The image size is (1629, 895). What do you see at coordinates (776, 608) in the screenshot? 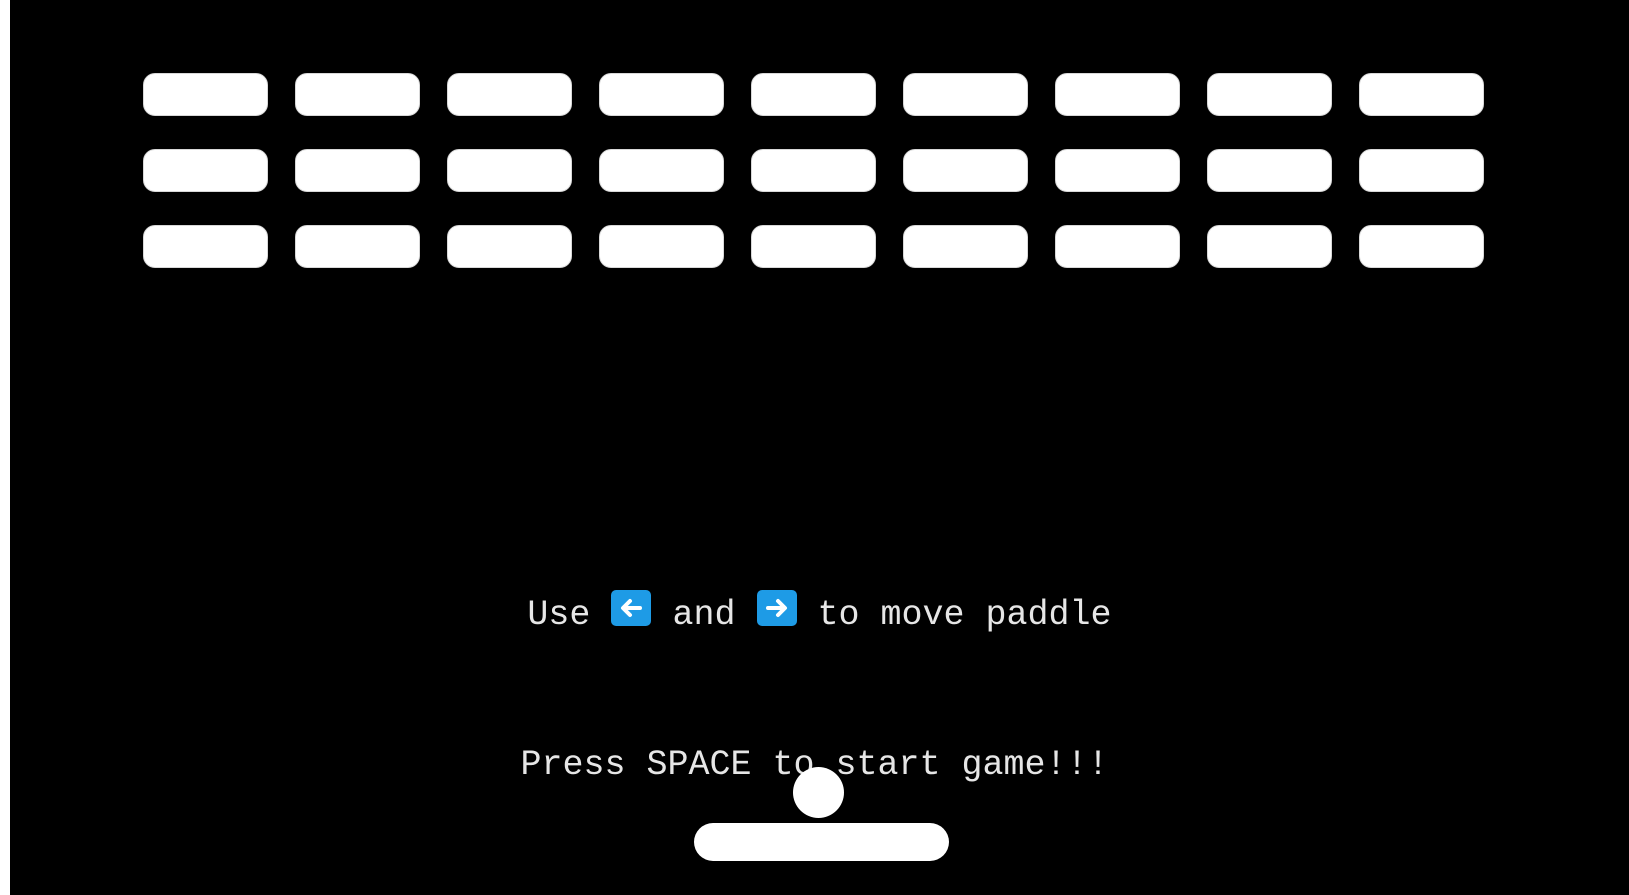
I see `right-arrow-key-icon` at bounding box center [776, 608].